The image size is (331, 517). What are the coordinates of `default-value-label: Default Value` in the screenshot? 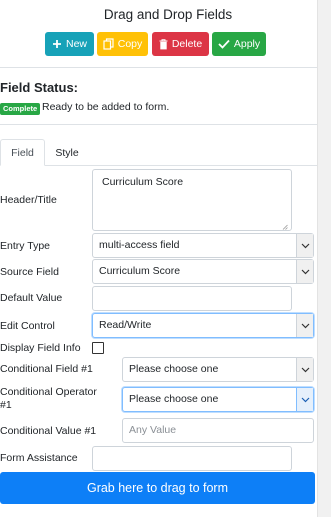 It's located at (31, 298).